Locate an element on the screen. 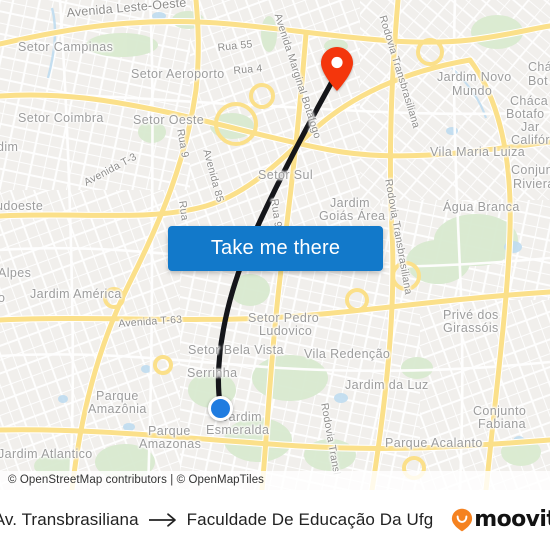  moovit-logo: moovit is located at coordinates (500, 520).